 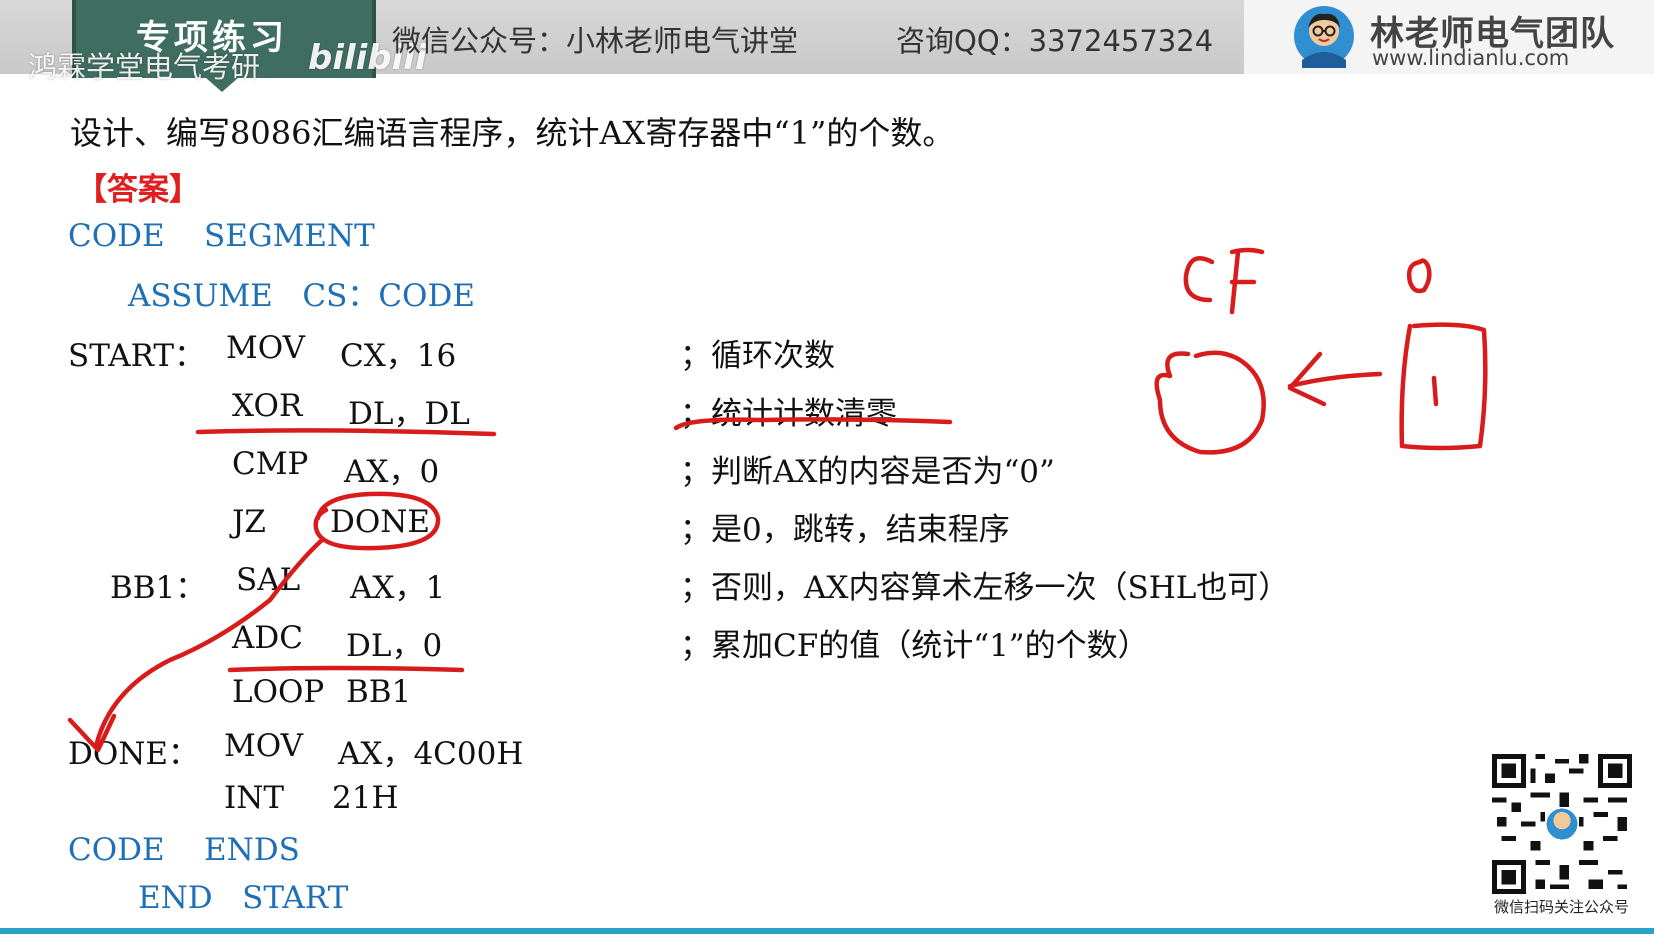 I want to click on cf-bit-circle, so click(x=1210, y=402).